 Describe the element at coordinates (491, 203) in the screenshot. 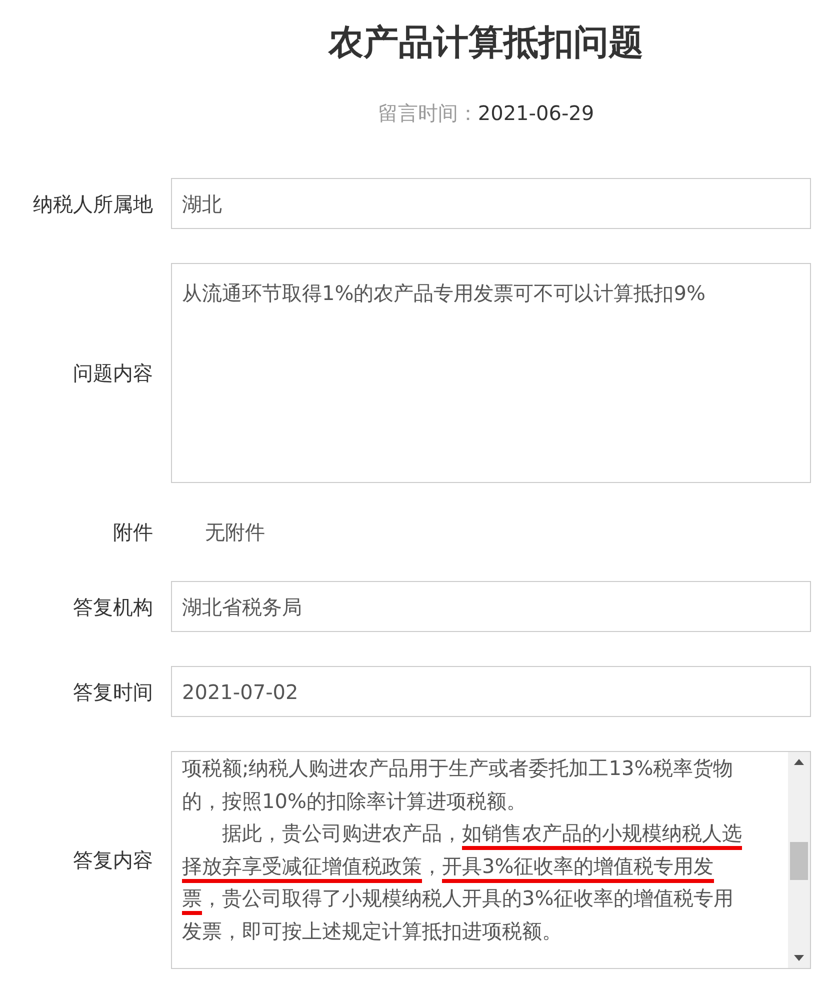

I see `text-field: 湖北` at that location.